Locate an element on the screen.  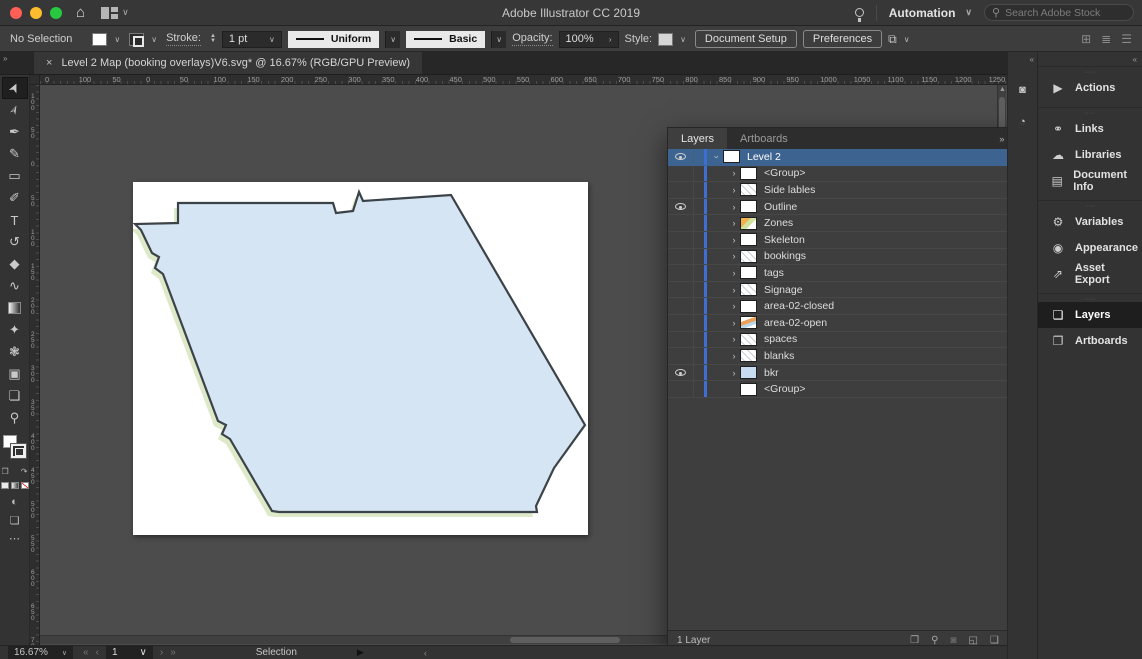
zoom-level-dropdown: 16.67% ∨ is located at coordinates (41, 652).